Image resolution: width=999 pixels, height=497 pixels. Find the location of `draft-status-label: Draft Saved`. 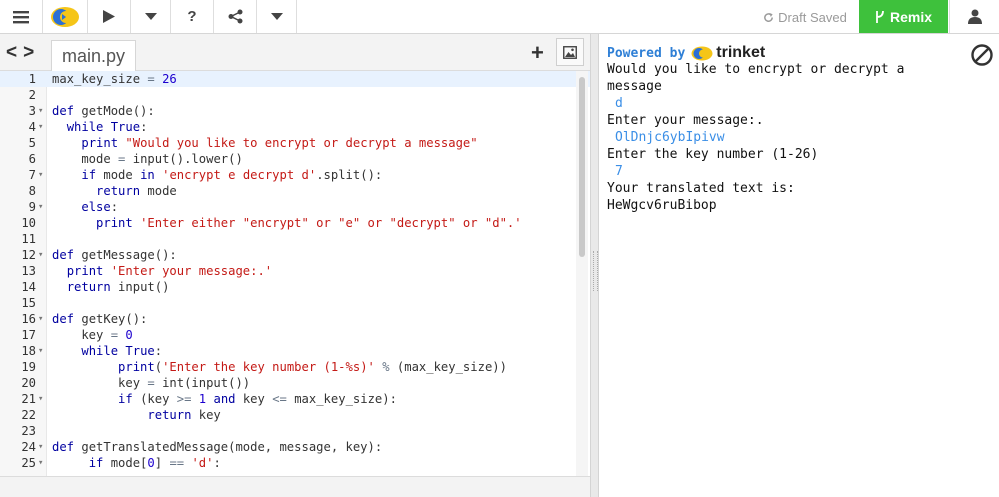

draft-status-label: Draft Saved is located at coordinates (812, 17).